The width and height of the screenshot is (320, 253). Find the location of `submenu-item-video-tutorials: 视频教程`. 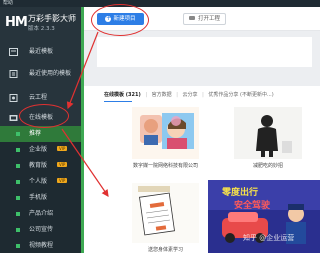

submenu-item-video-tutorials: 视频教程 is located at coordinates (40, 245).